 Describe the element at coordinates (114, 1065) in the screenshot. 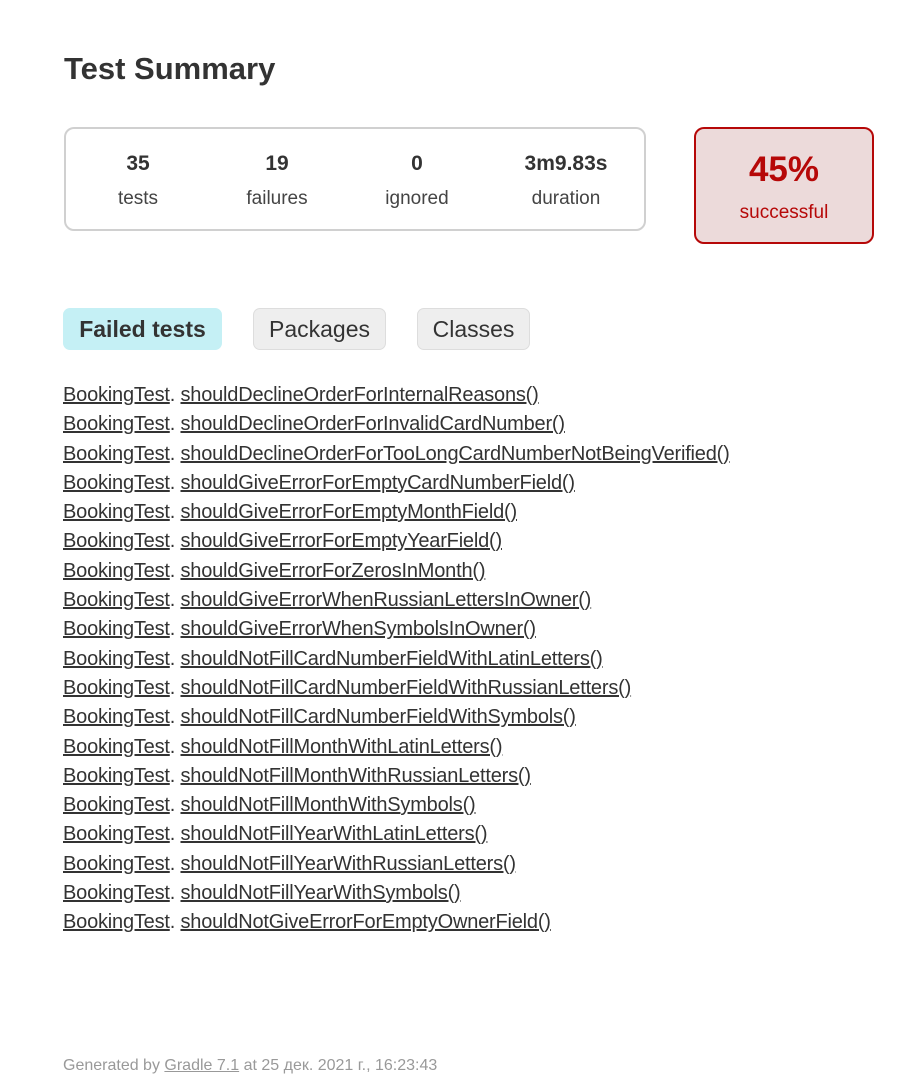

I see `footer-prefix: Generated by` at that location.